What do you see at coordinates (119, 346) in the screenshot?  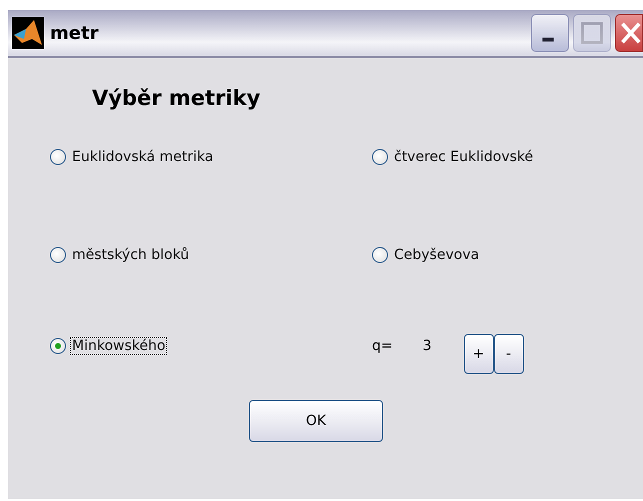 I see `radio-label: Minkowského` at bounding box center [119, 346].